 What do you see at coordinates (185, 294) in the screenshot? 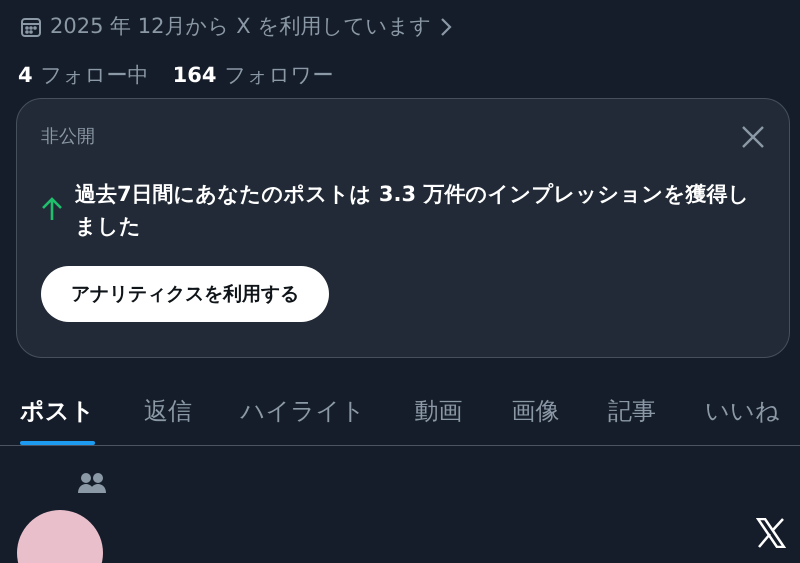
I see `analytics-button: アナリティクスを利用する` at bounding box center [185, 294].